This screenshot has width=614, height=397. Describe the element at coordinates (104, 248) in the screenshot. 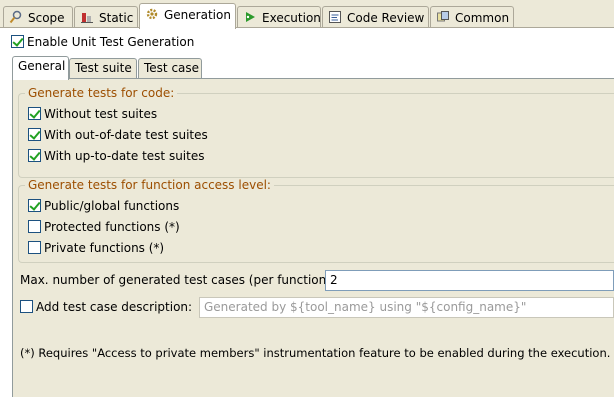

I see `private-functions-label: Private functions (*)` at that location.